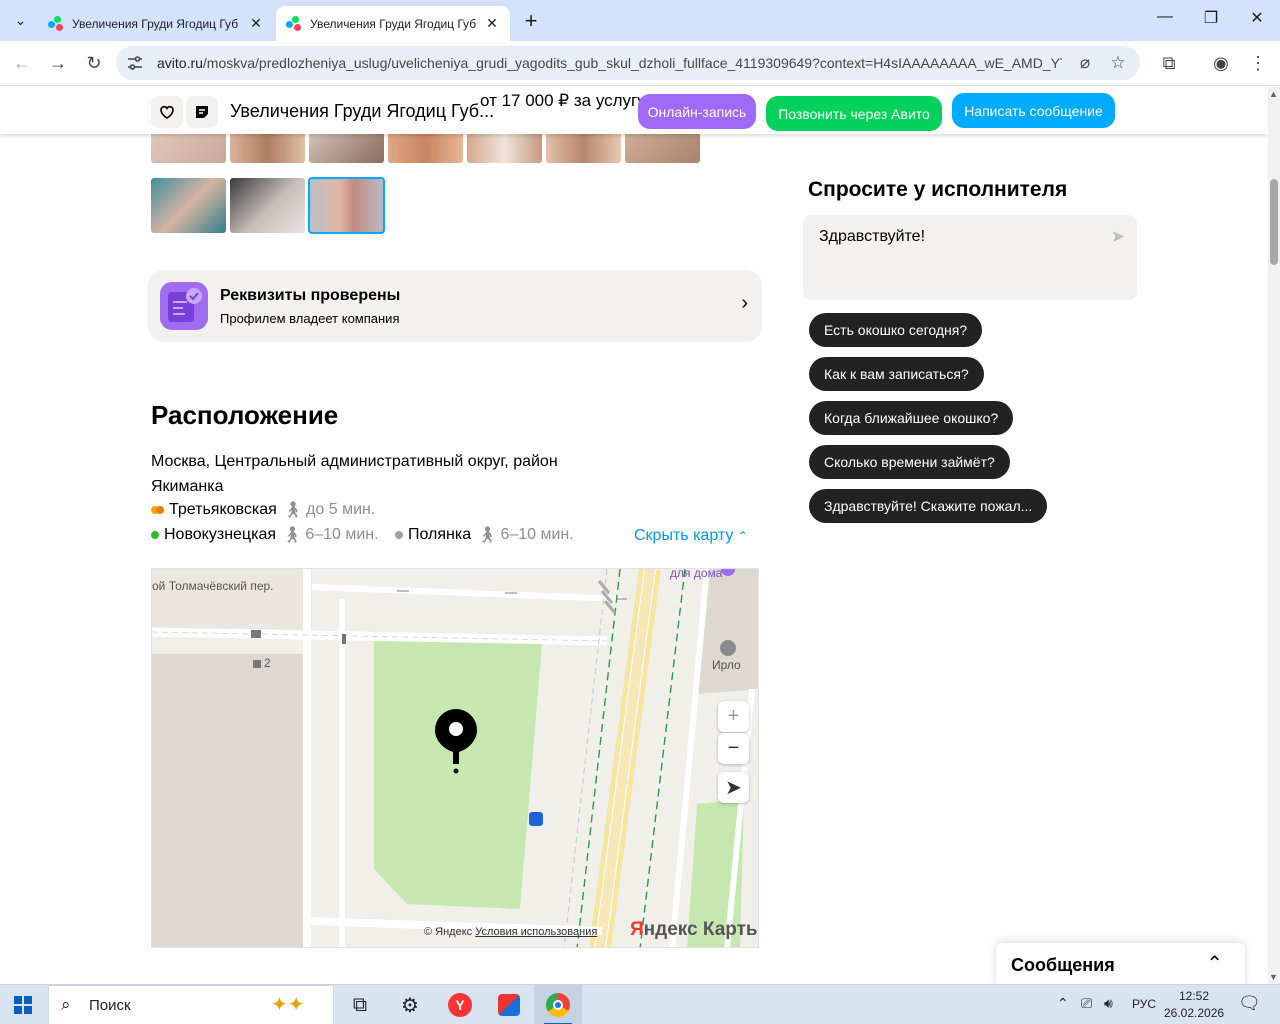 The width and height of the screenshot is (1280, 1024). I want to click on note-icon, so click(202, 112).